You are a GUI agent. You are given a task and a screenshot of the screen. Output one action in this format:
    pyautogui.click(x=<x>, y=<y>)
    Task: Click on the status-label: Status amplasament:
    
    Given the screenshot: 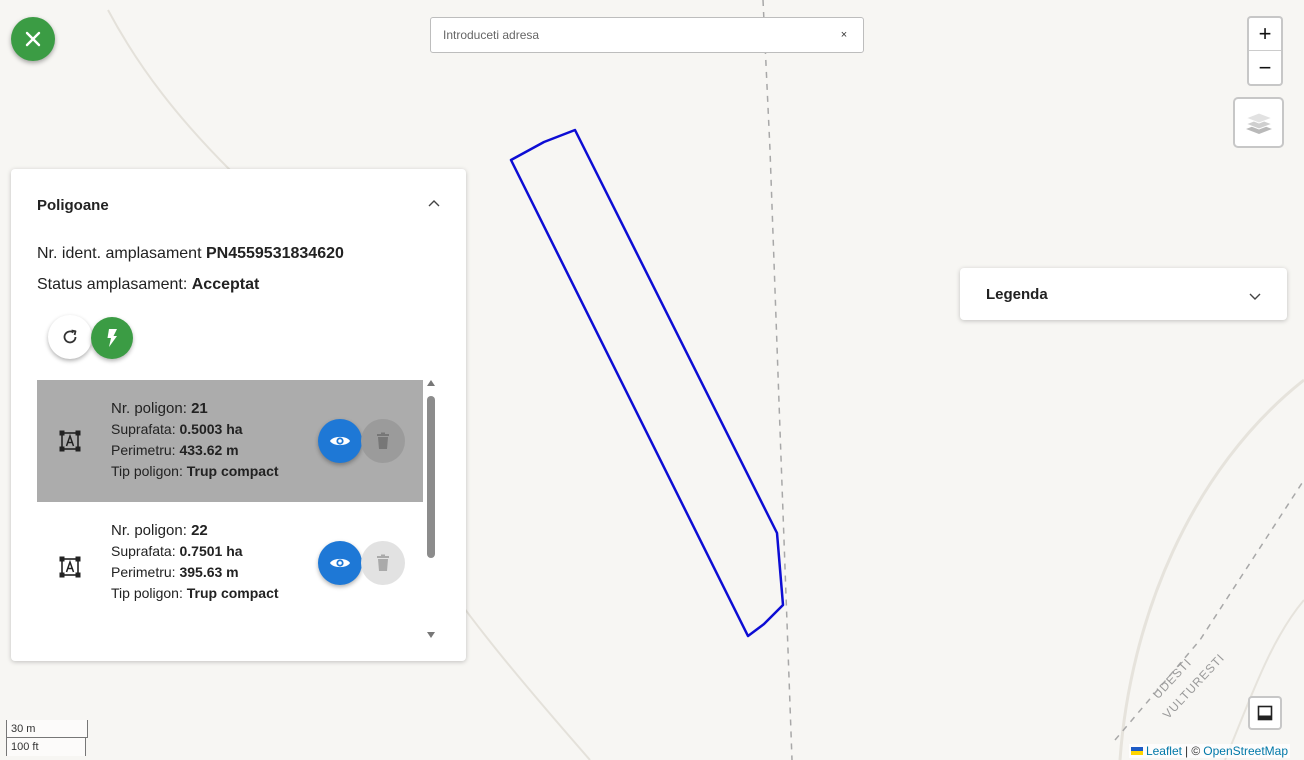 What is the action you would take?
    pyautogui.click(x=112, y=284)
    